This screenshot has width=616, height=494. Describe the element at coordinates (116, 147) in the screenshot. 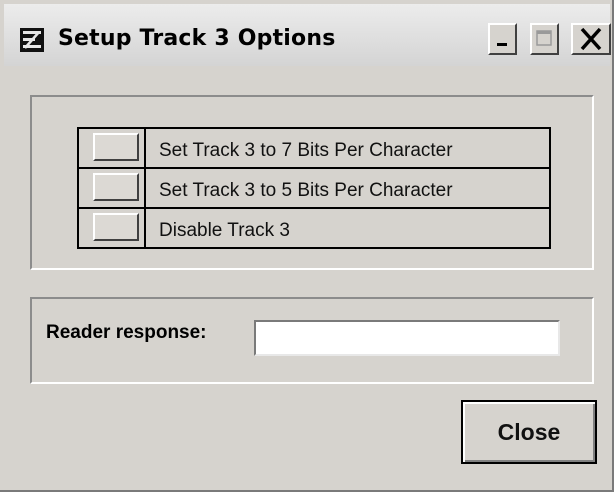

I see `set-7-bits-button` at that location.